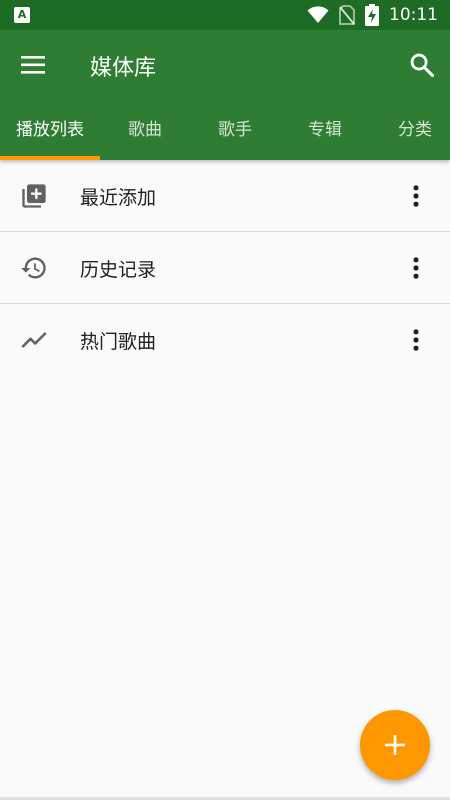  I want to click on app-bar: 媒体库, so click(225, 65).